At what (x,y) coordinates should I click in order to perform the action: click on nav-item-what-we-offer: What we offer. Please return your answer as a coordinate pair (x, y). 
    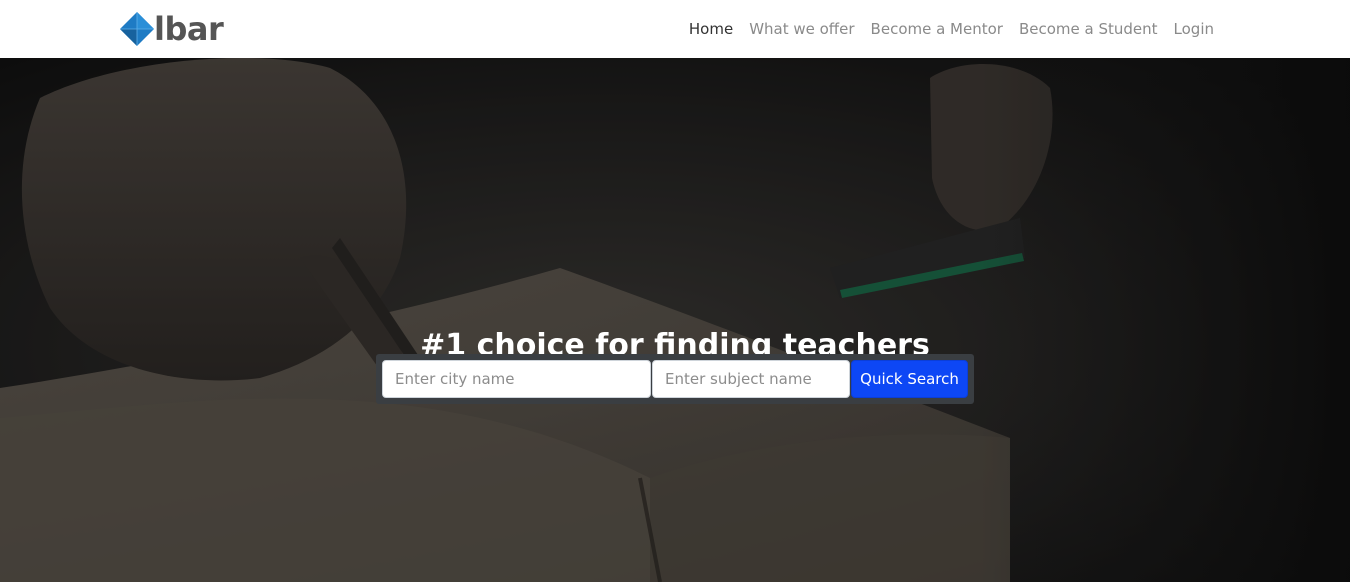
    Looking at the image, I should click on (801, 29).